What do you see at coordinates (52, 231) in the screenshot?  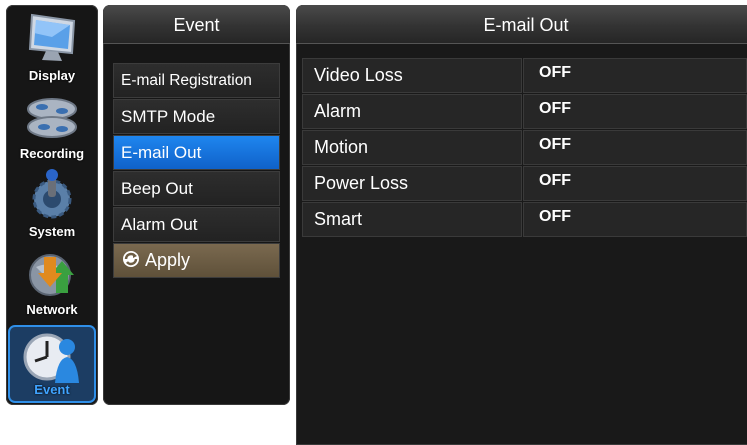 I see `sidebar-item-label: System` at bounding box center [52, 231].